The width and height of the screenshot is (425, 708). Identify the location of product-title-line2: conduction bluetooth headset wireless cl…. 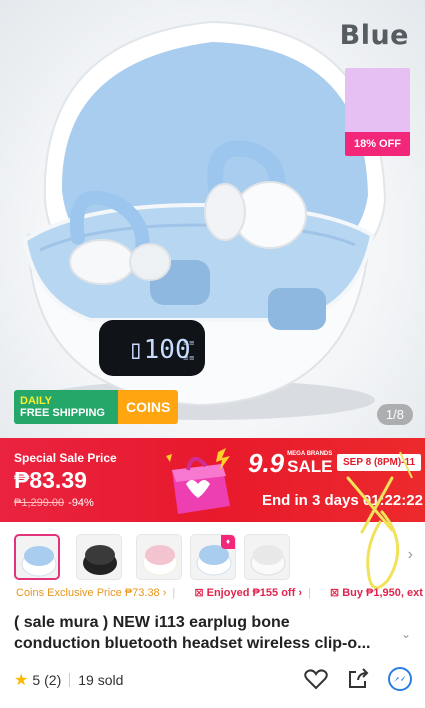
(192, 643).